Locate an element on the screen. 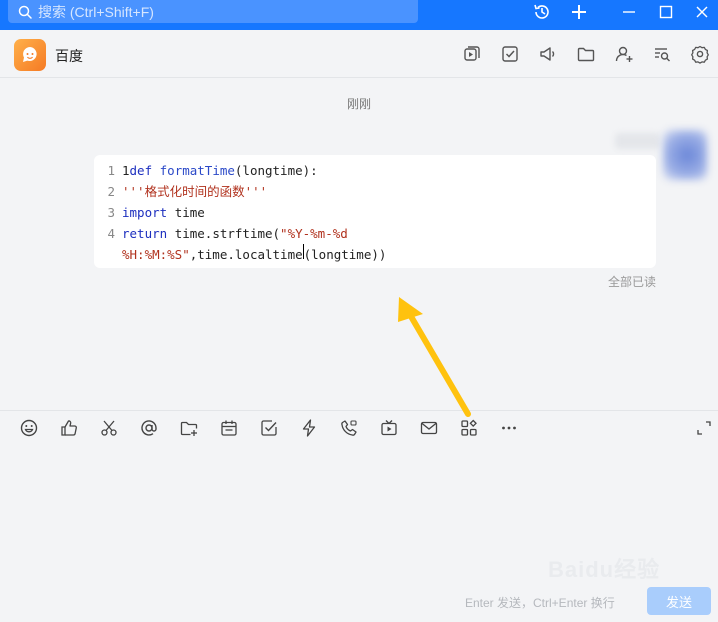 This screenshot has width=718, height=622. search-box is located at coordinates (213, 11).